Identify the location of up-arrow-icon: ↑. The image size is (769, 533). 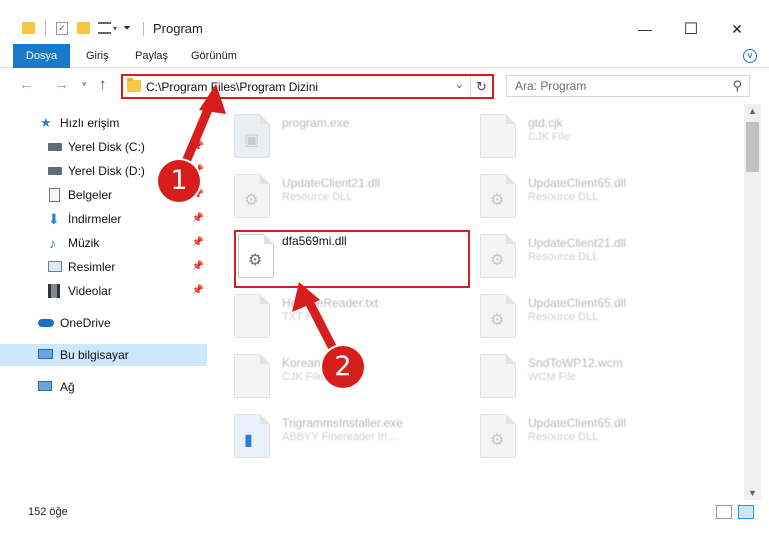
(103, 84).